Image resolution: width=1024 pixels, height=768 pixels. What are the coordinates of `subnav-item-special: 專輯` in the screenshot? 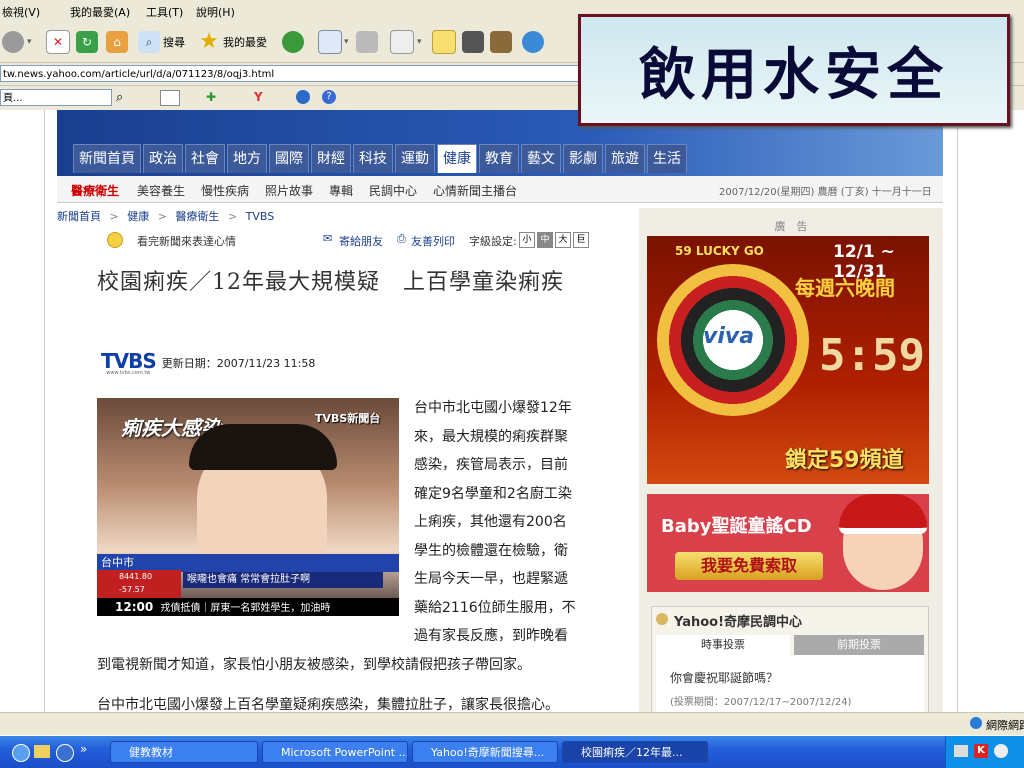 It's located at (341, 190).